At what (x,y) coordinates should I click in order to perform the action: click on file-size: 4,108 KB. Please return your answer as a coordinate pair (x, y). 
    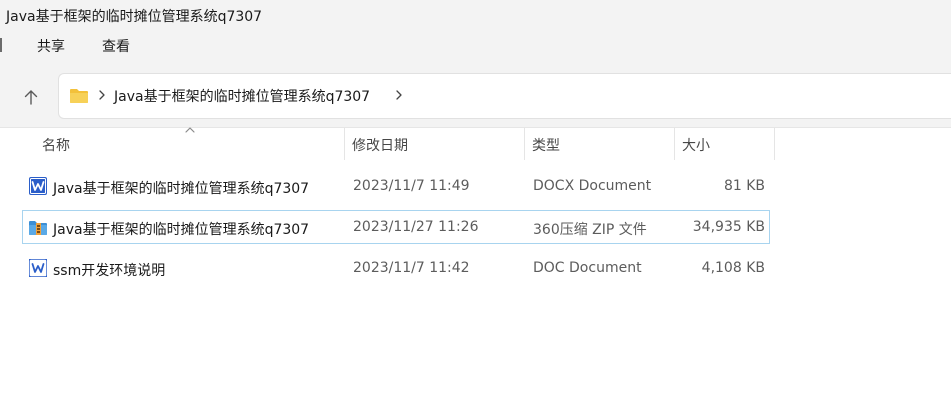
    Looking at the image, I should click on (733, 268).